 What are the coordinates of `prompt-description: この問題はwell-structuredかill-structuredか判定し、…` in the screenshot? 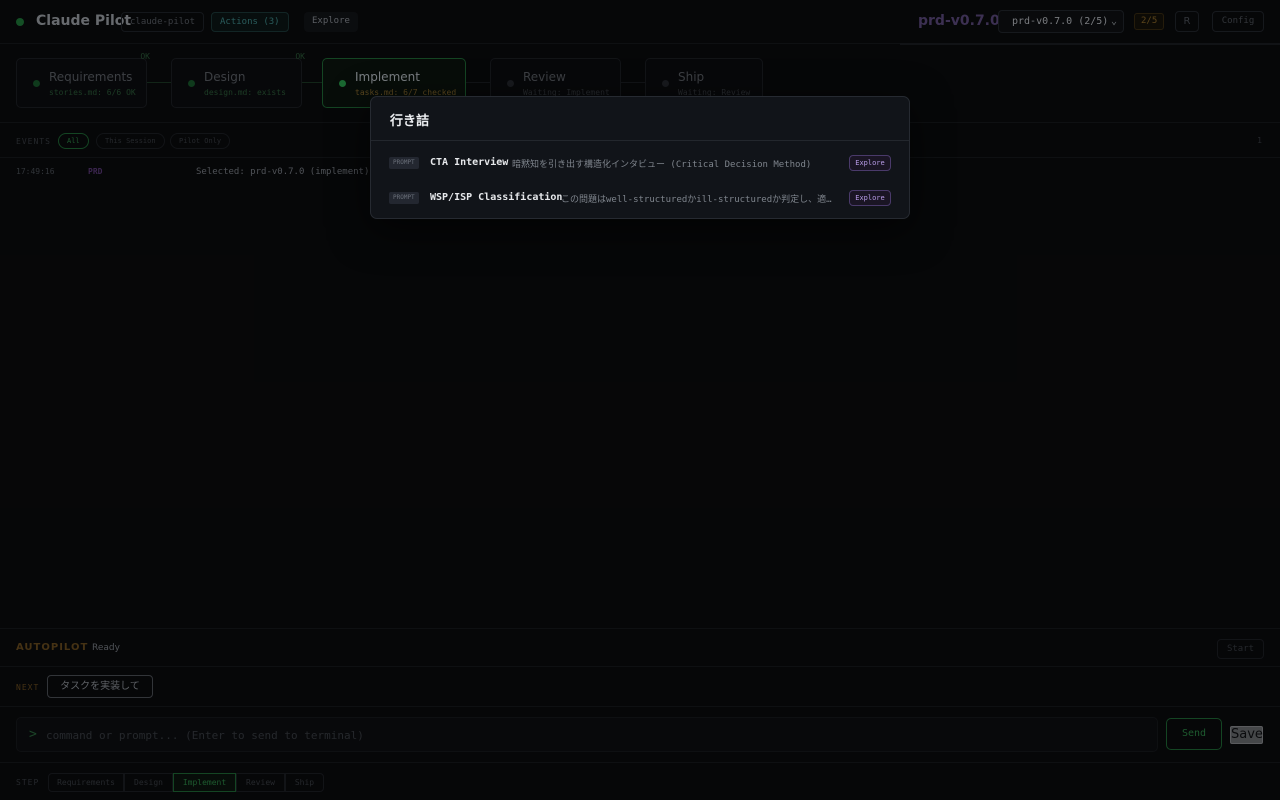 It's located at (699, 200).